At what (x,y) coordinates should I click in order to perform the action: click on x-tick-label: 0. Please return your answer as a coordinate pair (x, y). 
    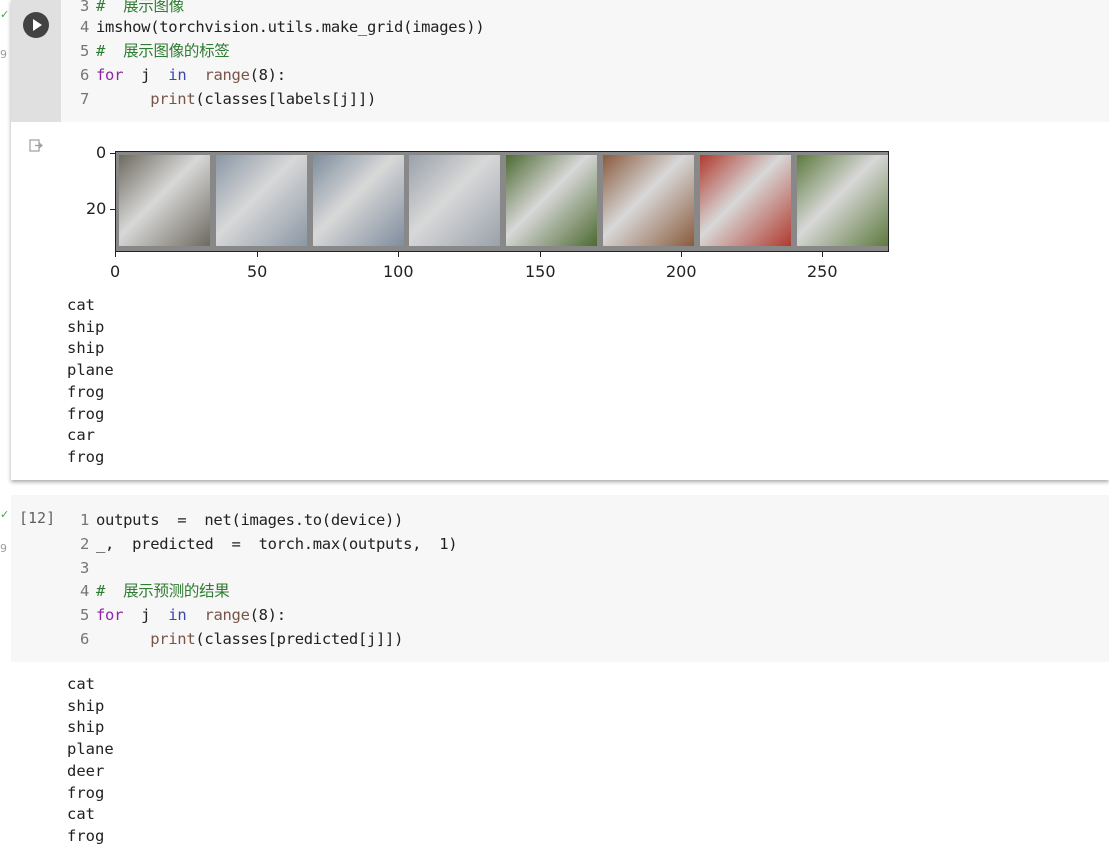
    Looking at the image, I should click on (115, 271).